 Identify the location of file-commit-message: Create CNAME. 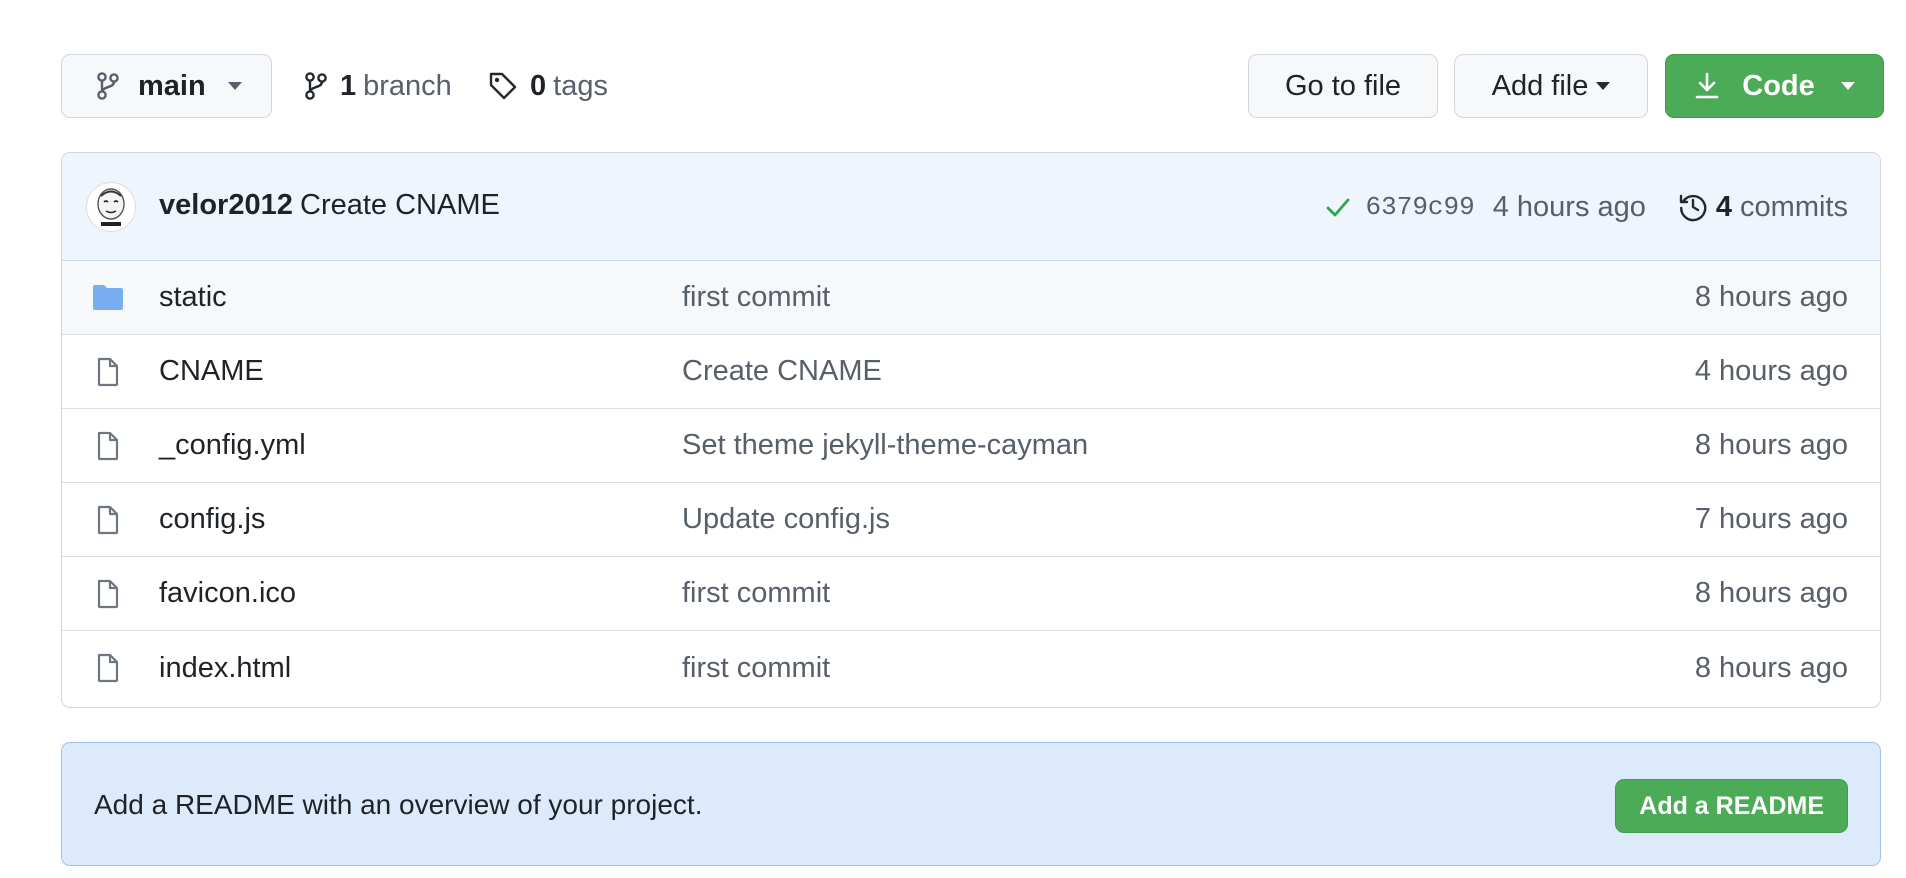
(782, 371).